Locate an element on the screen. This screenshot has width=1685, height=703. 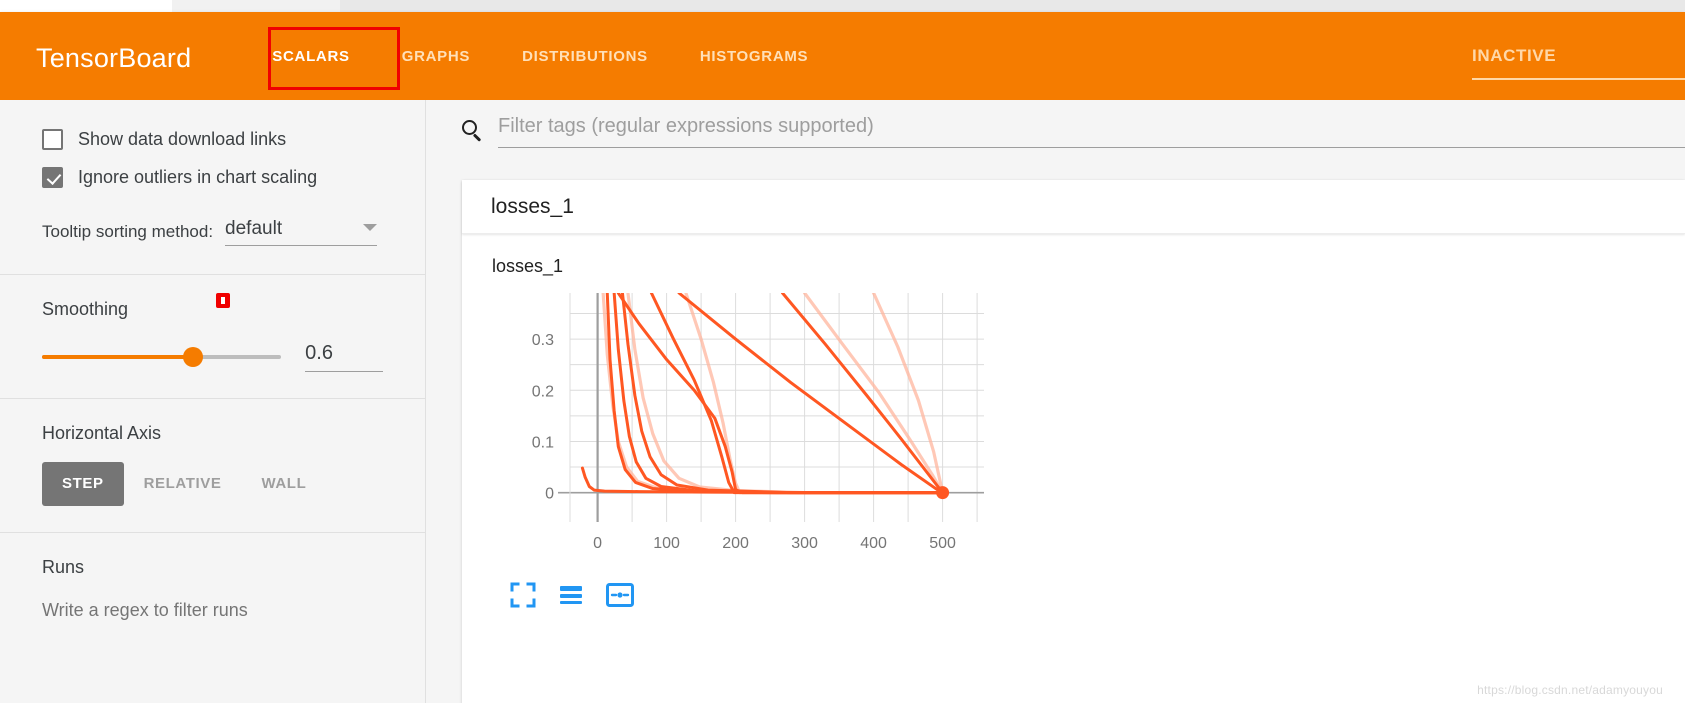
horizontal-axis-toggle-group: STEP RELATIVE WALL is located at coordinates (212, 484).